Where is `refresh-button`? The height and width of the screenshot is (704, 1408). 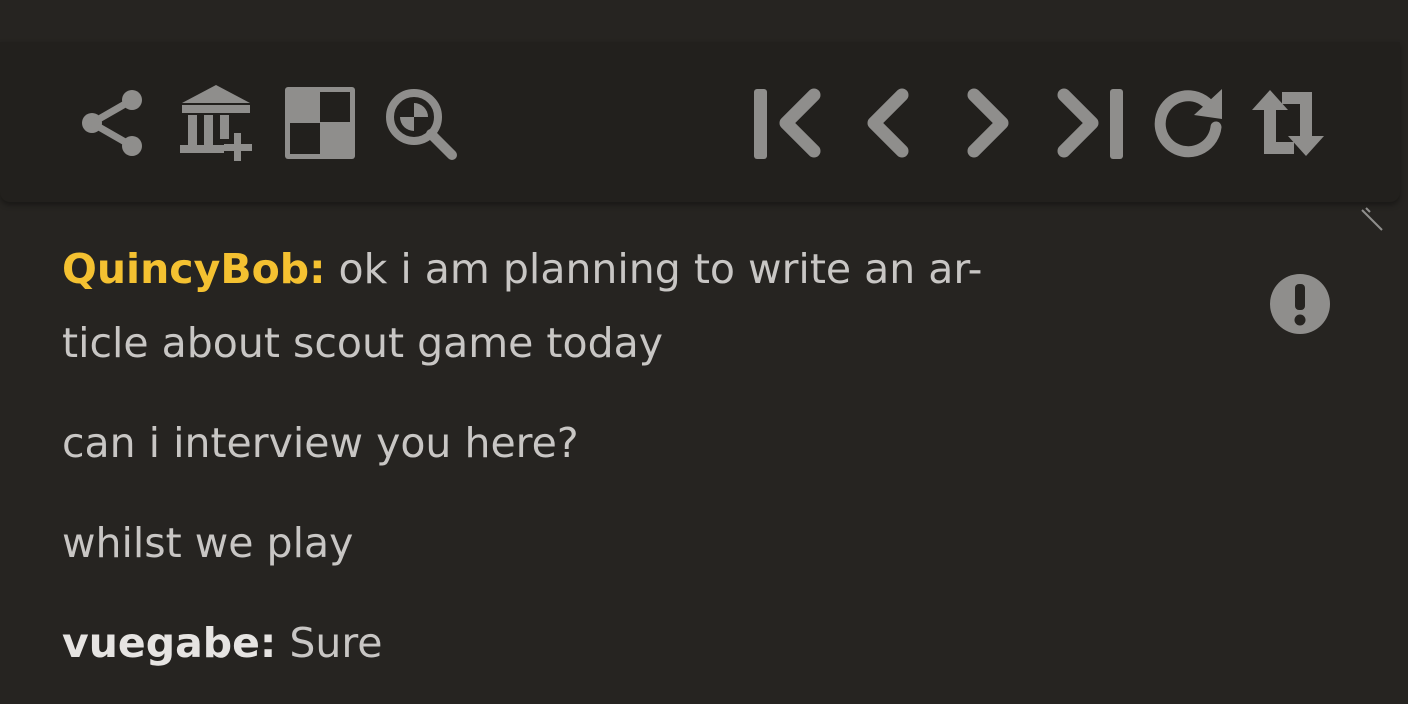 refresh-button is located at coordinates (1188, 123).